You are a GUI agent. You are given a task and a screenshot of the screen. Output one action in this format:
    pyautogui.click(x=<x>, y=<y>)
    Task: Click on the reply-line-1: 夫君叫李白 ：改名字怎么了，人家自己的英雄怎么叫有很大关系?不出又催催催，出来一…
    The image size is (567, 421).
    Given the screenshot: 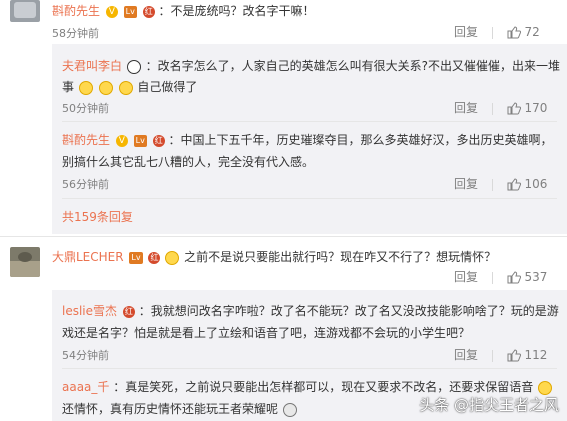 What is the action you would take?
    pyautogui.click(x=311, y=65)
    